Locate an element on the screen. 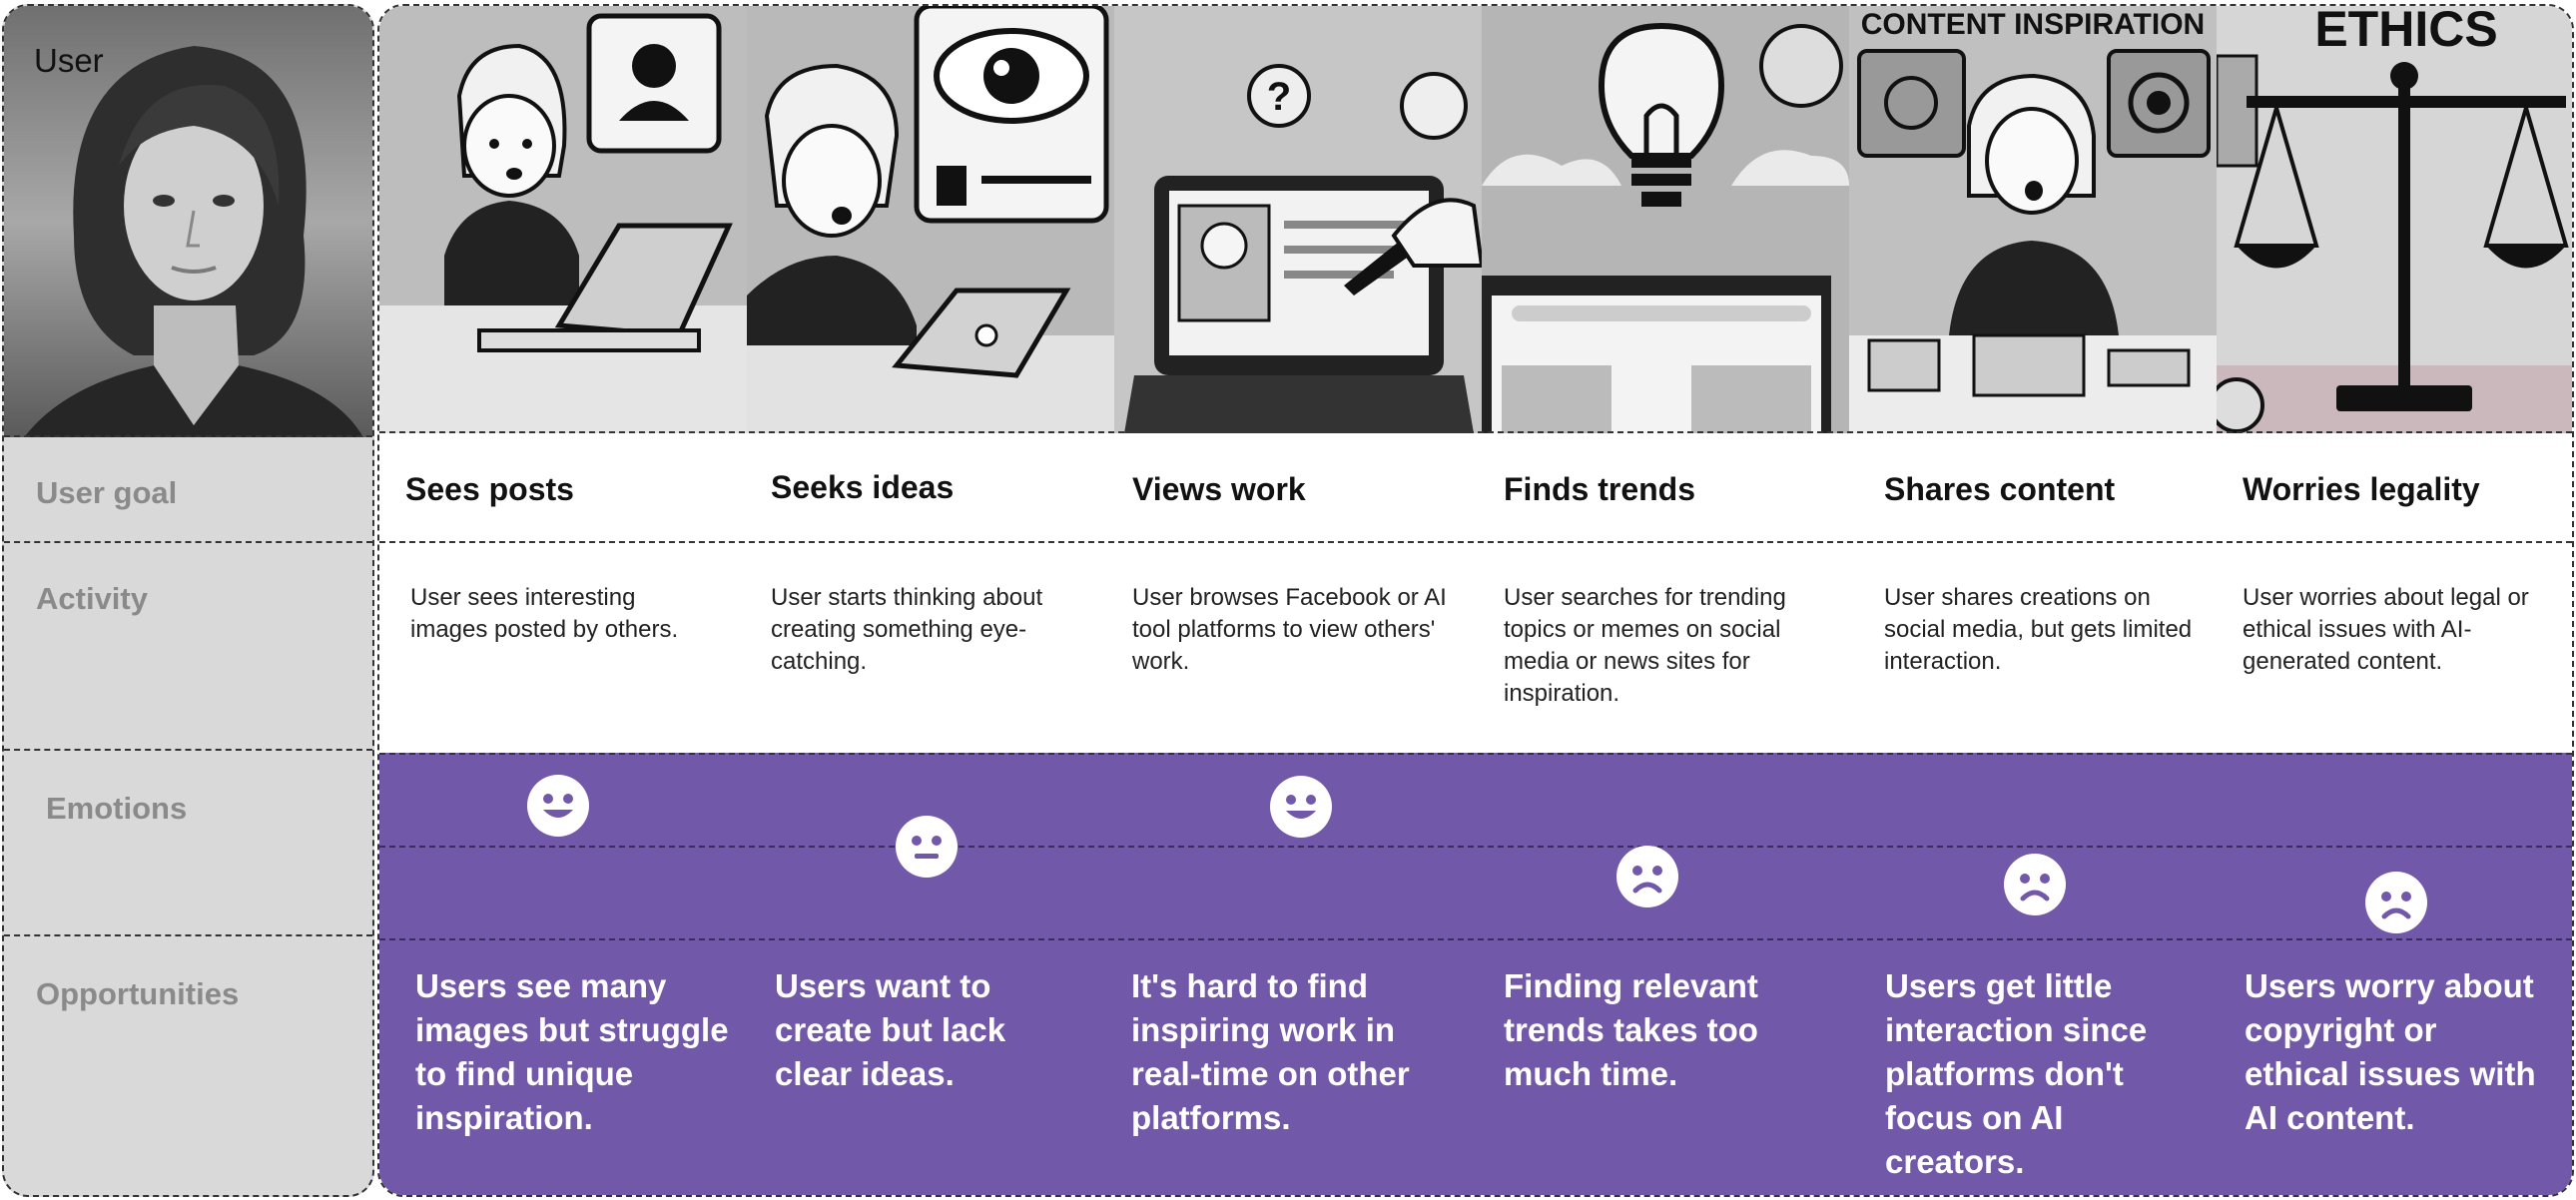  row-label-activity: Activity is located at coordinates (92, 599).